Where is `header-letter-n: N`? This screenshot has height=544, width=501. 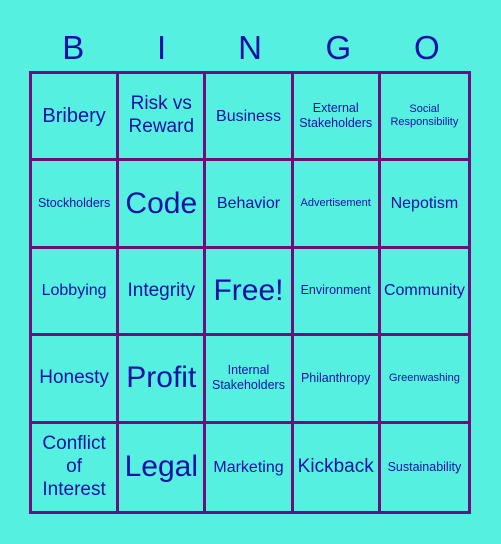
header-letter-n: N is located at coordinates (250, 47).